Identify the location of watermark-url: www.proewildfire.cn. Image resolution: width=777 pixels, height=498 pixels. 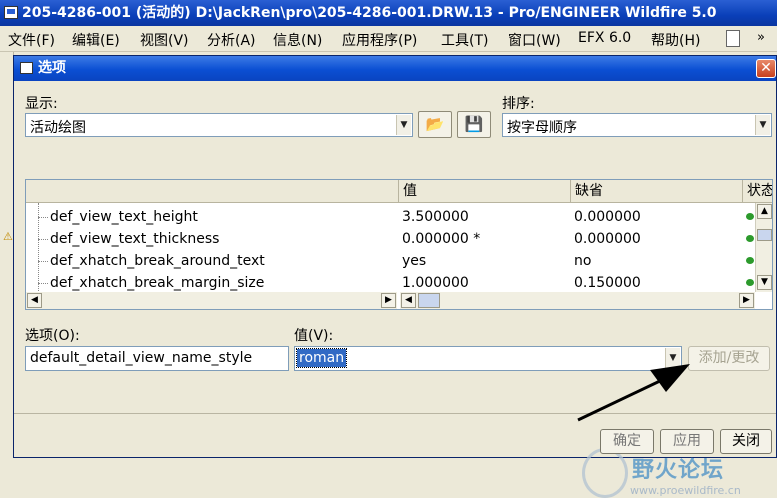
(685, 490).